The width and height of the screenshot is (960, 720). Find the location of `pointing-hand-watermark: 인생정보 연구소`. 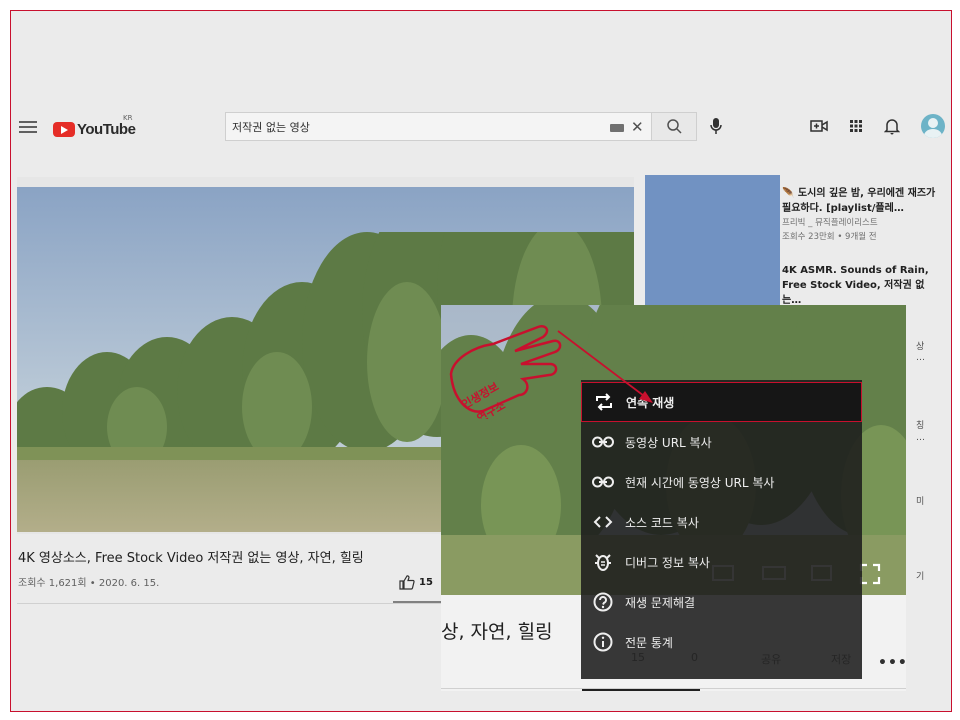

pointing-hand-watermark: 인생정보 연구소 is located at coordinates (551, 372).